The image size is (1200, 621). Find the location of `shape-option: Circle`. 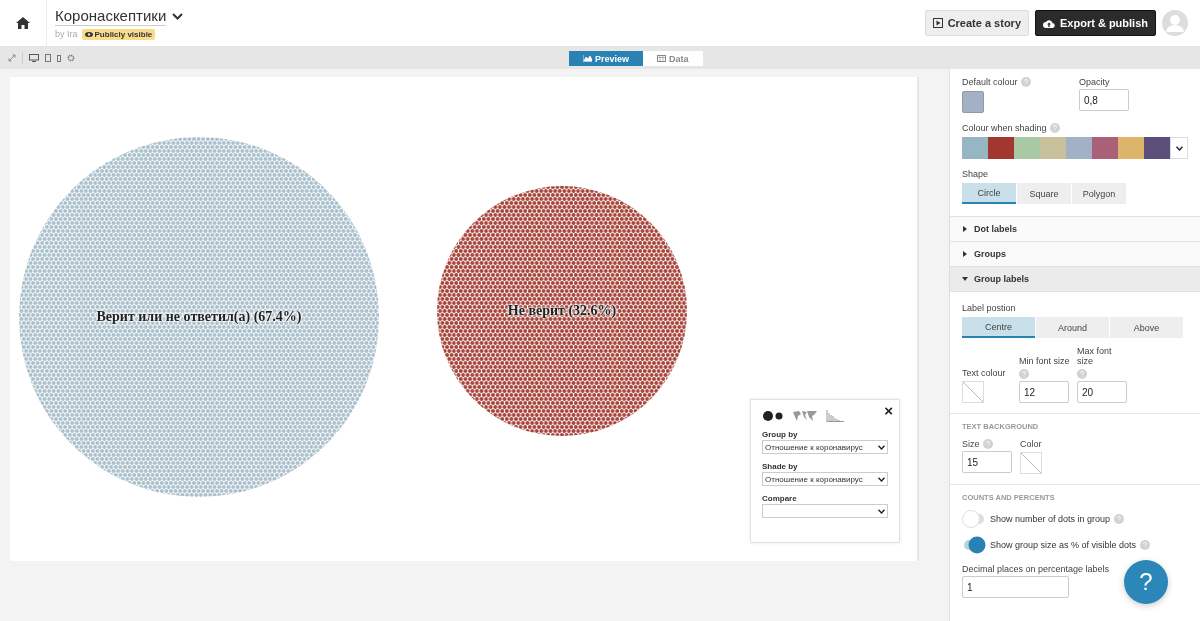

shape-option: Circle is located at coordinates (989, 193).